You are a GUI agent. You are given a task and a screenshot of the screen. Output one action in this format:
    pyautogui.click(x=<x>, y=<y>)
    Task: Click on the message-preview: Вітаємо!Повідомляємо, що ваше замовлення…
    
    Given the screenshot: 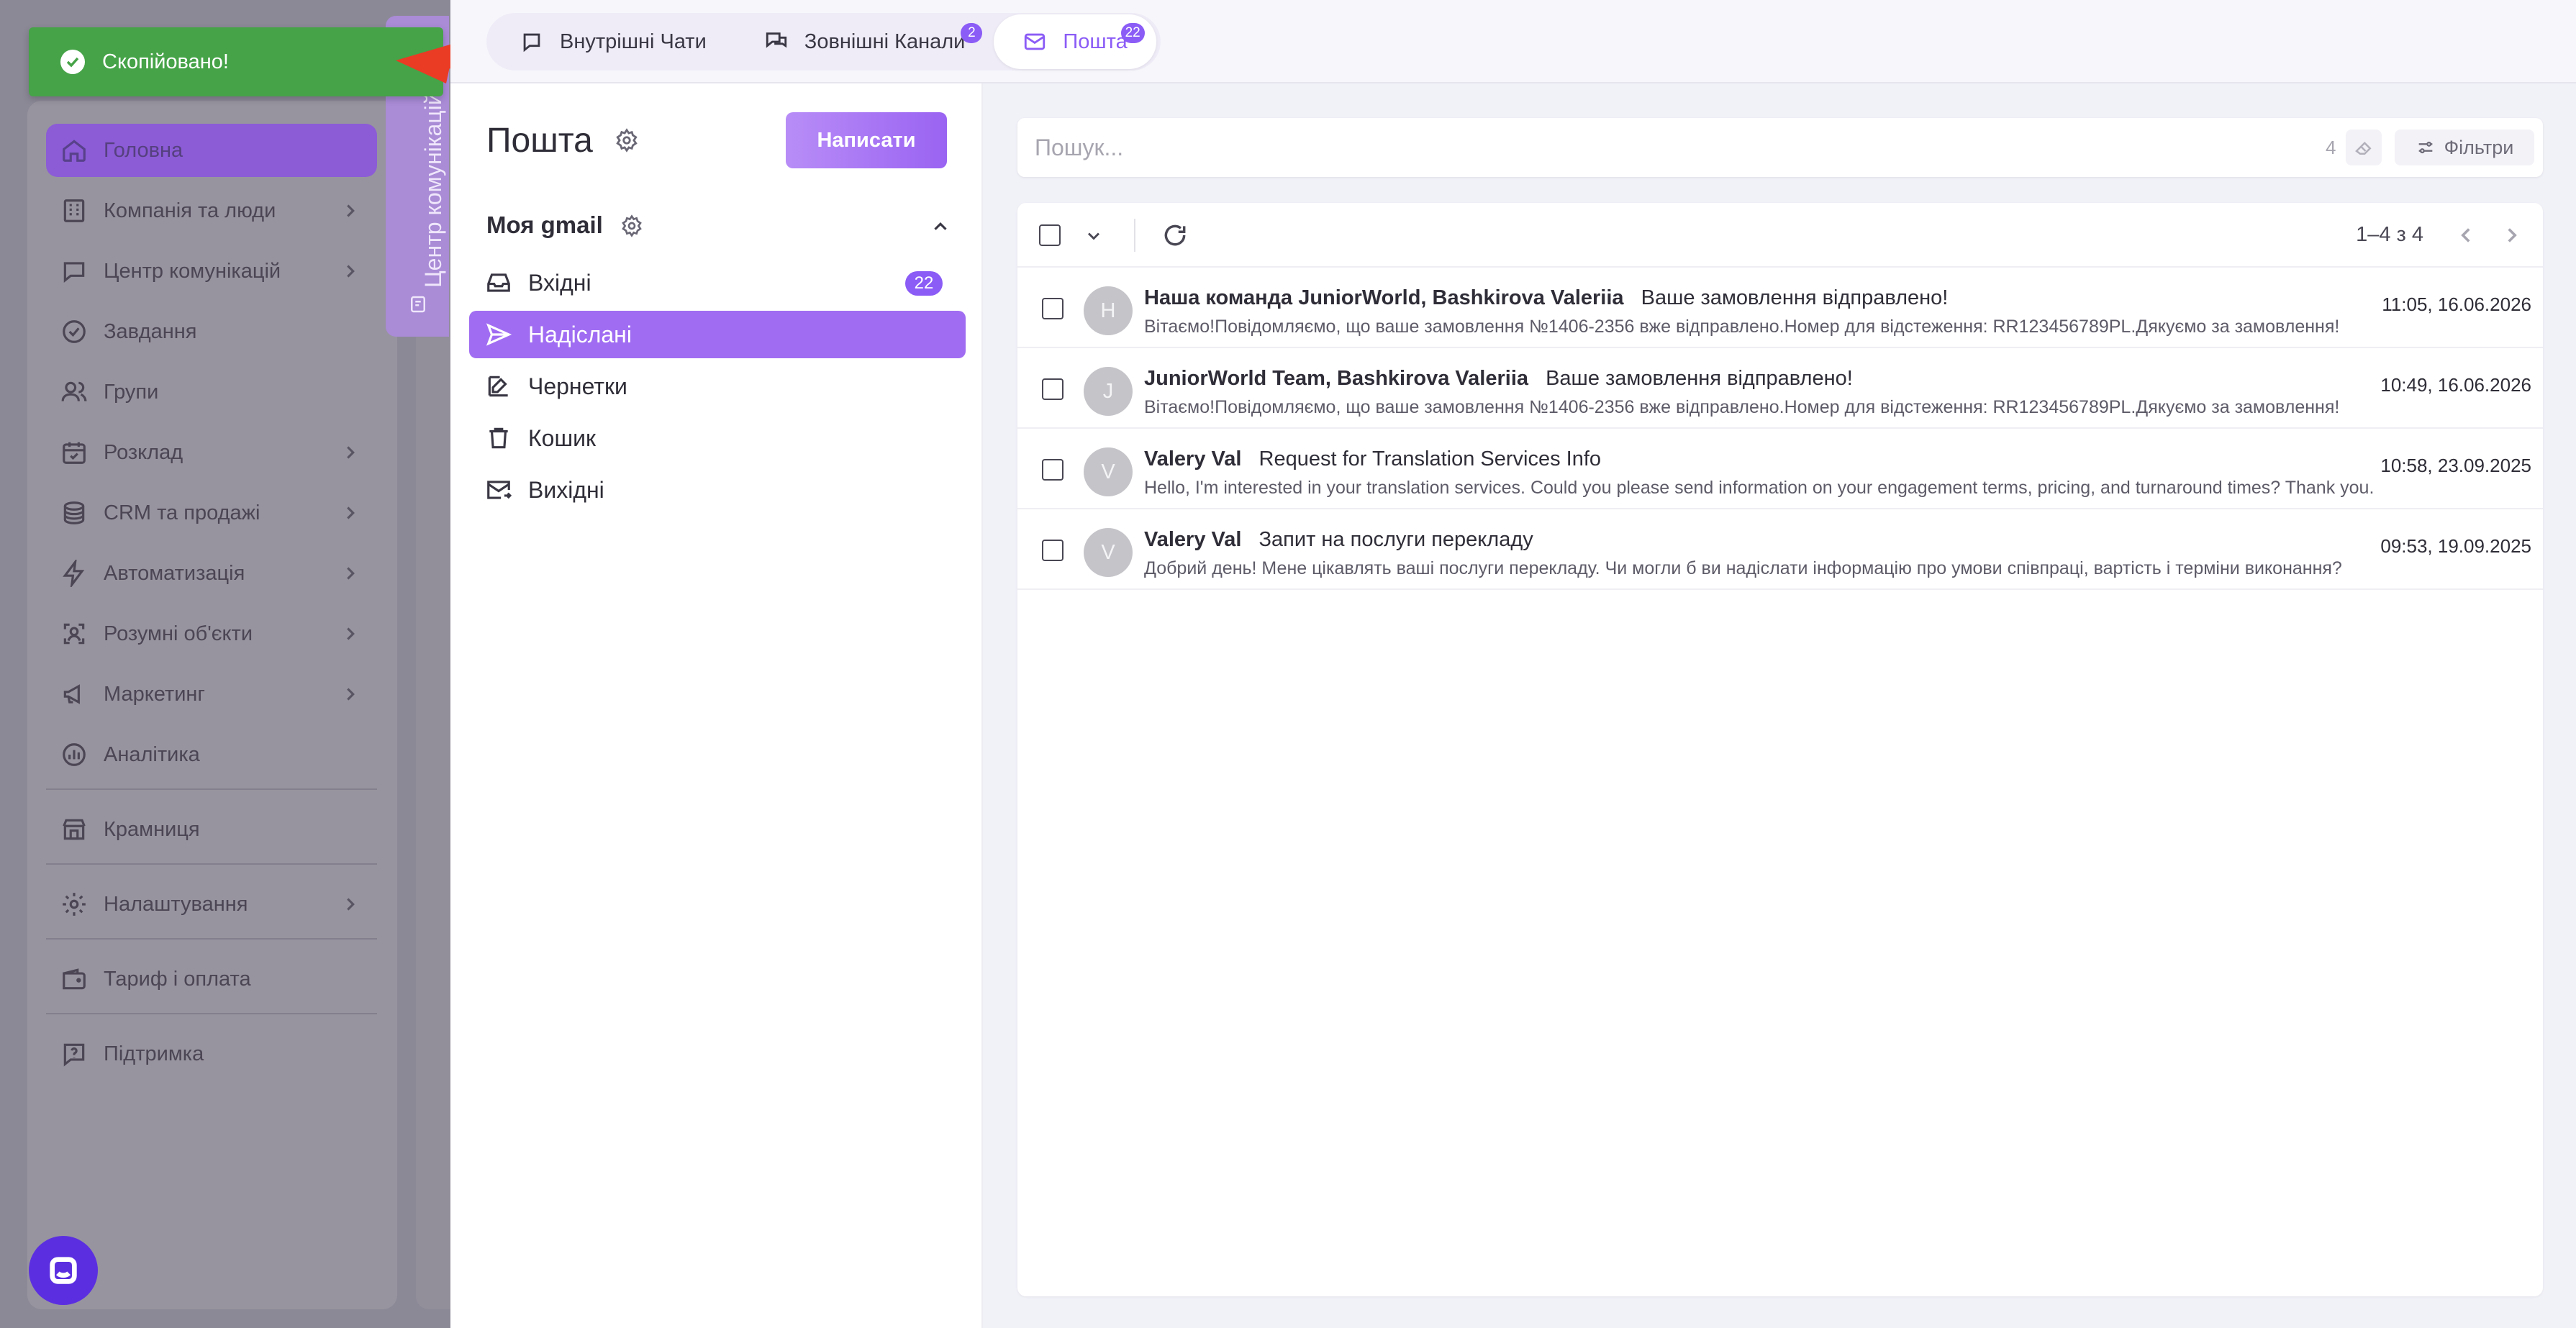 What is the action you would take?
    pyautogui.click(x=1742, y=327)
    